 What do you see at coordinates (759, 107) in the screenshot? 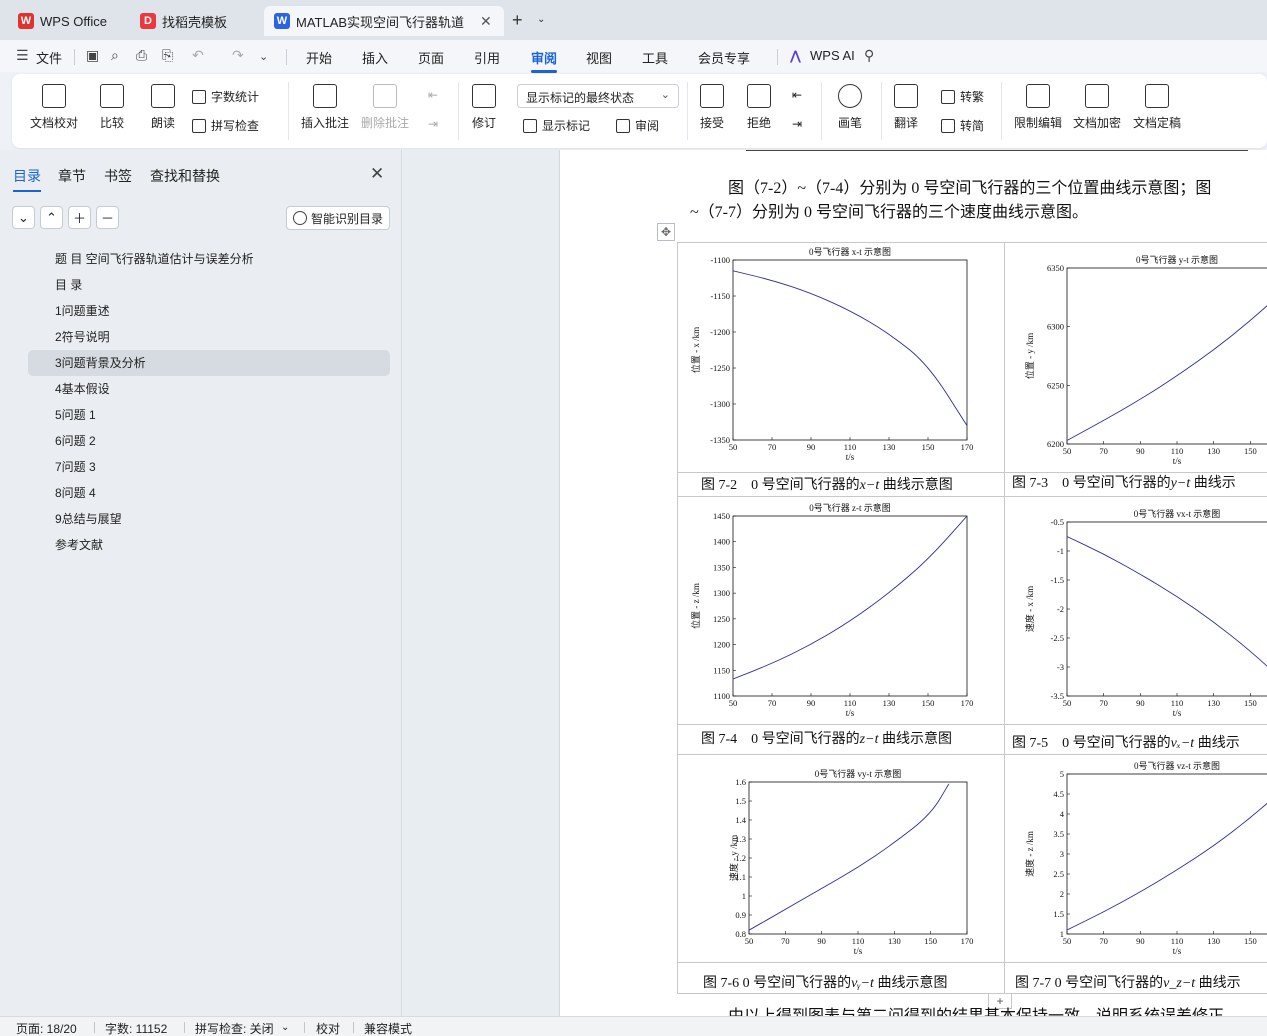
I see `reject-button: 拒绝` at bounding box center [759, 107].